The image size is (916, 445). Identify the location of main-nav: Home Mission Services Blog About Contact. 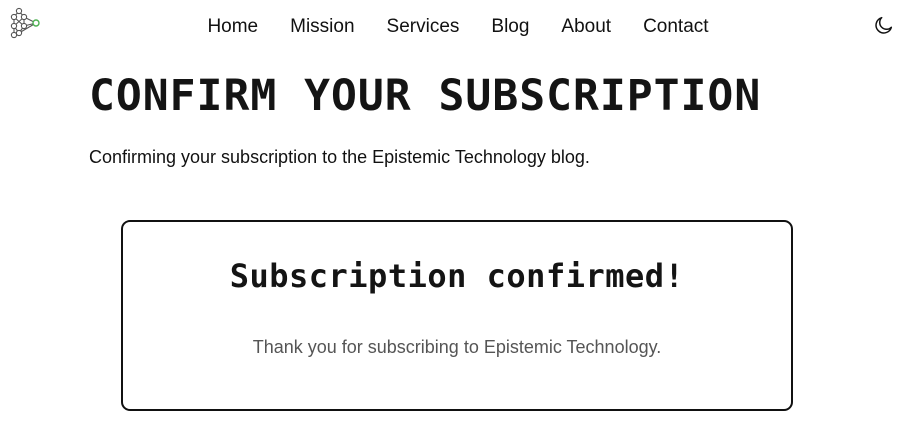
(458, 27).